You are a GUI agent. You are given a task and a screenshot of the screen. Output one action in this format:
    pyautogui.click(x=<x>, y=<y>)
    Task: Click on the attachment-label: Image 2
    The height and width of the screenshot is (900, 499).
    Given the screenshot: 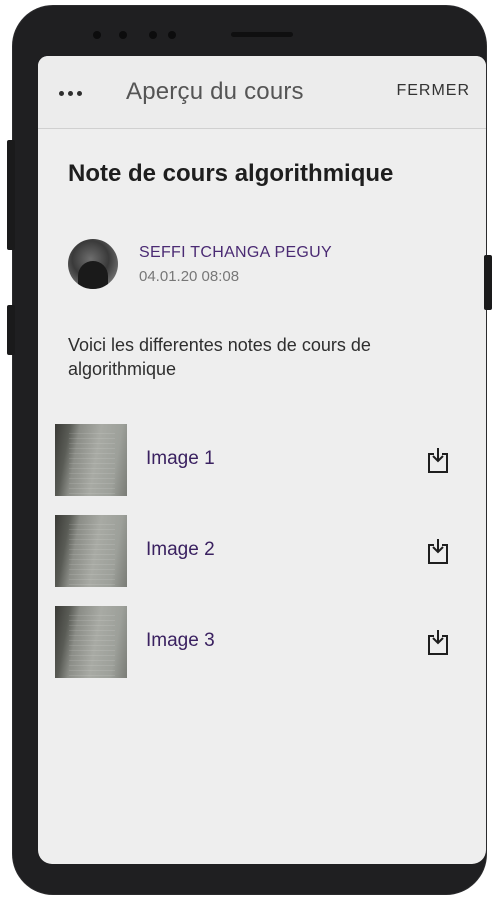 What is the action you would take?
    pyautogui.click(x=180, y=550)
    